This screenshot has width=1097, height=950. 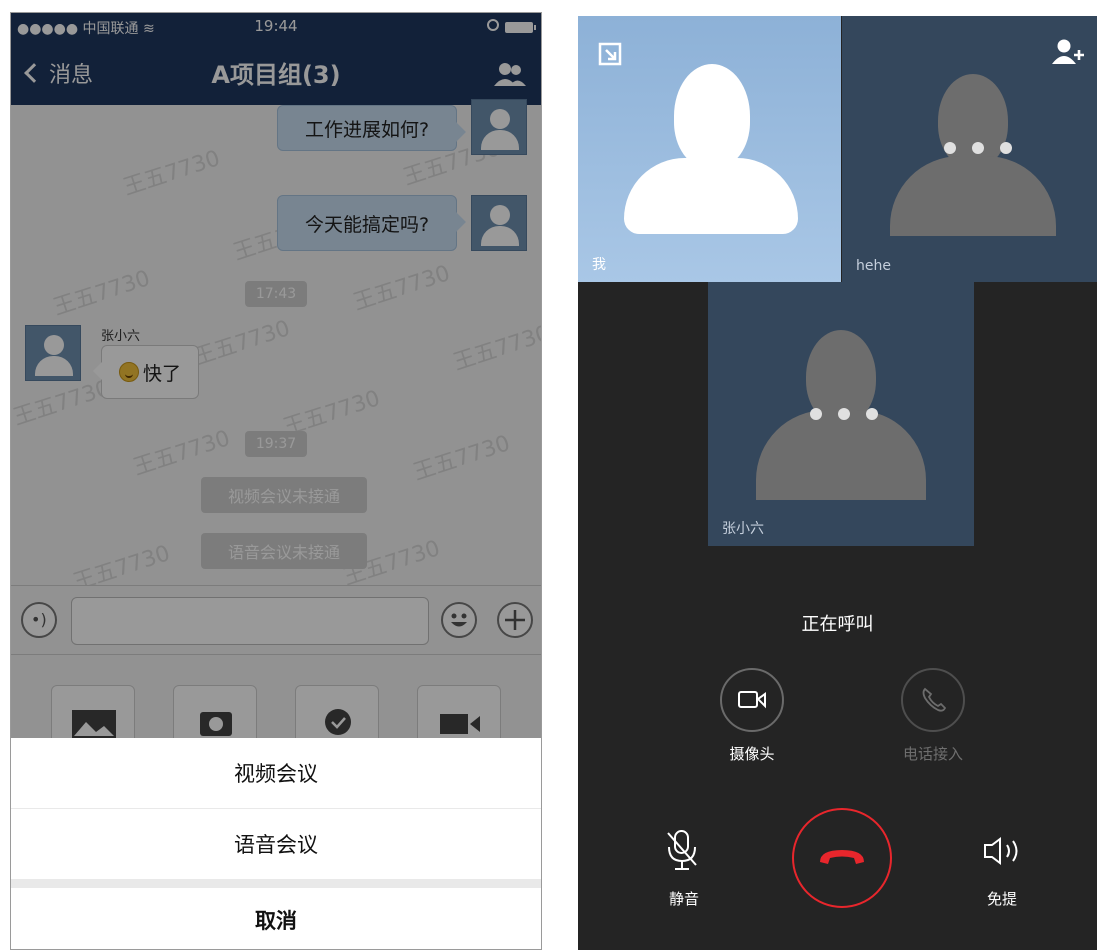 What do you see at coordinates (683, 899) in the screenshot?
I see `mute-label: 静音` at bounding box center [683, 899].